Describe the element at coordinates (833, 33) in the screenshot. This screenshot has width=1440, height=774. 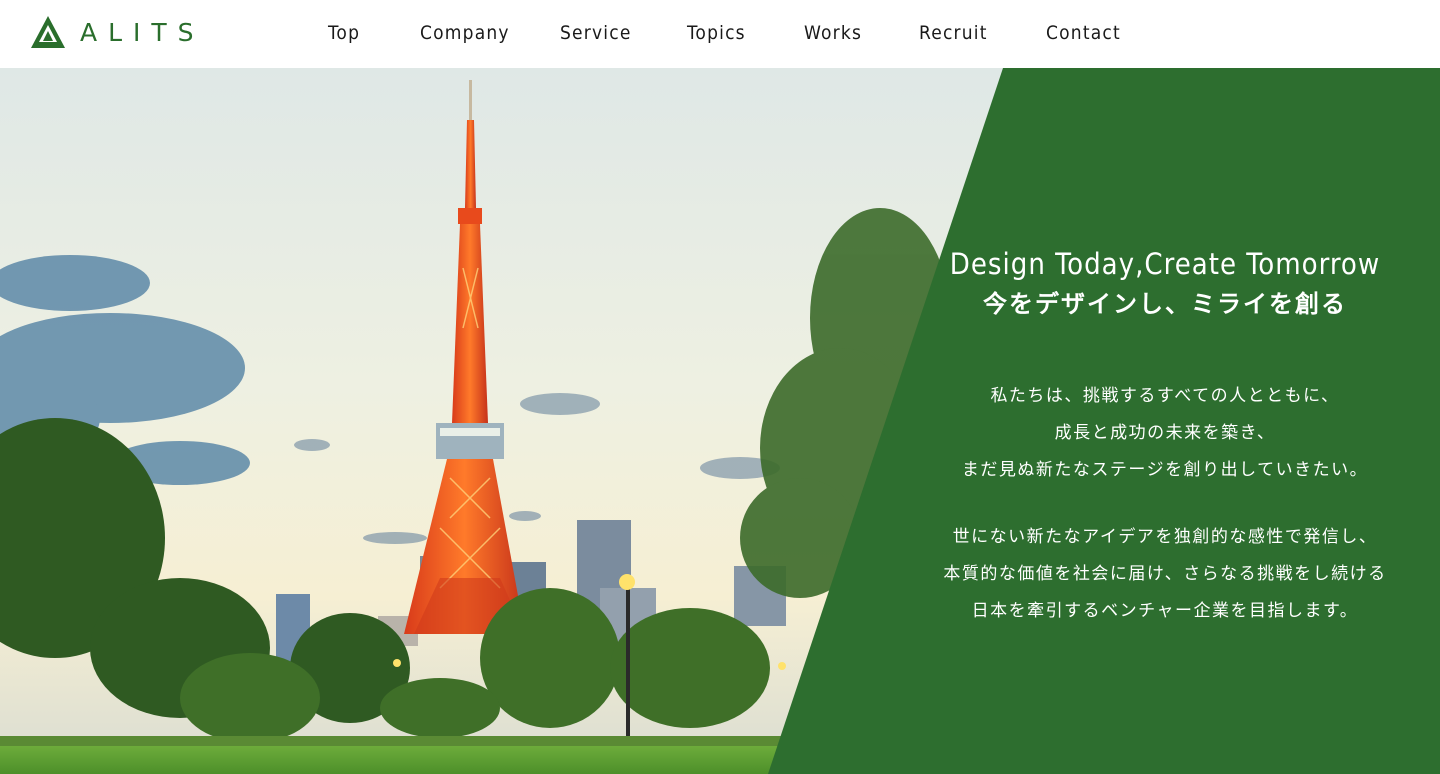
I see `nav-works: Works` at that location.